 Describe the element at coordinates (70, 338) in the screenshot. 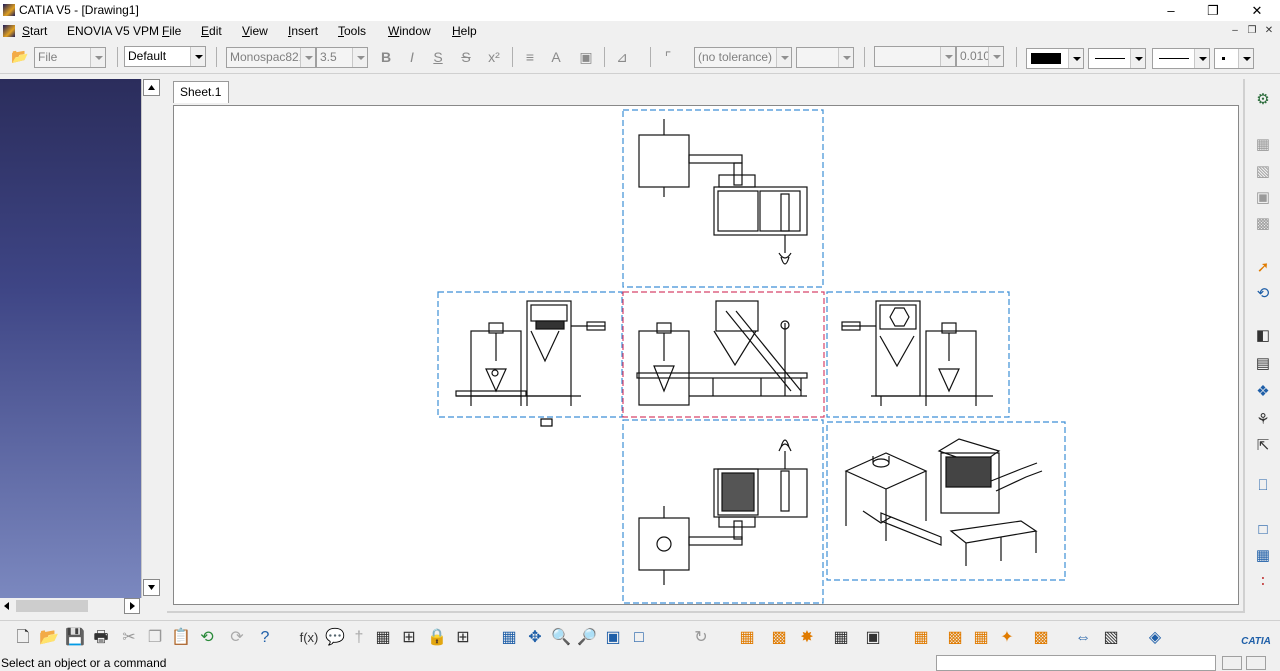

I see `specification-tree-panel` at that location.